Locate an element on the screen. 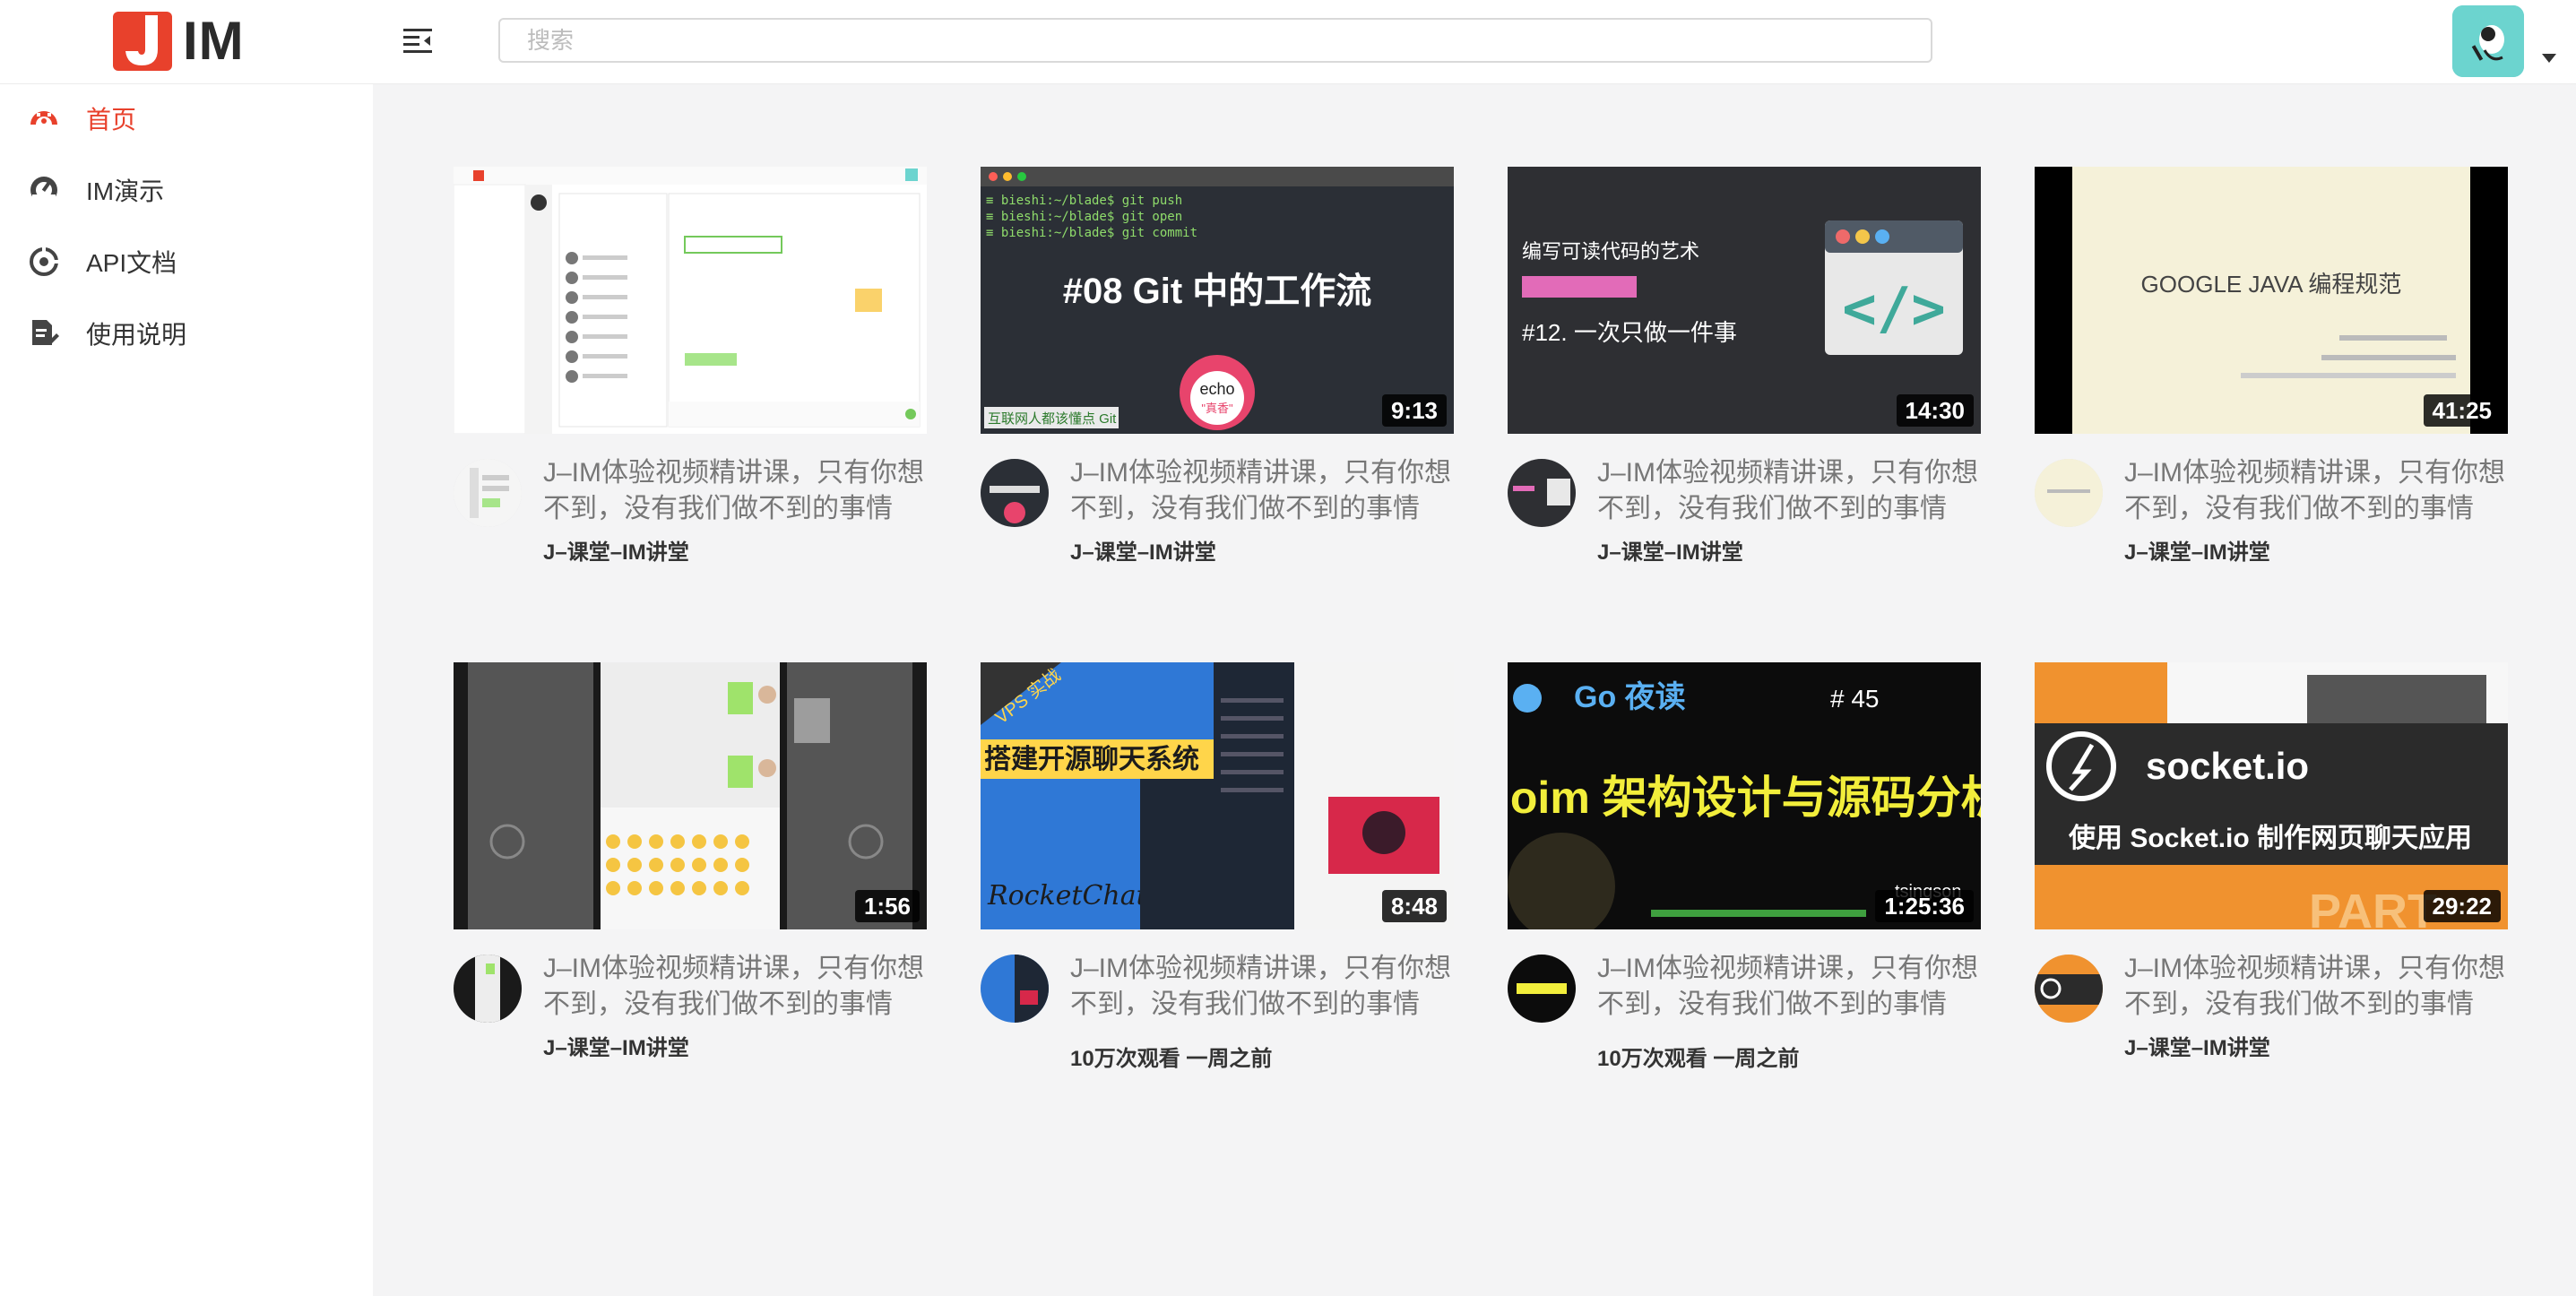  thumb-title: goim 架构设计与源码分析 is located at coordinates (1744, 798).